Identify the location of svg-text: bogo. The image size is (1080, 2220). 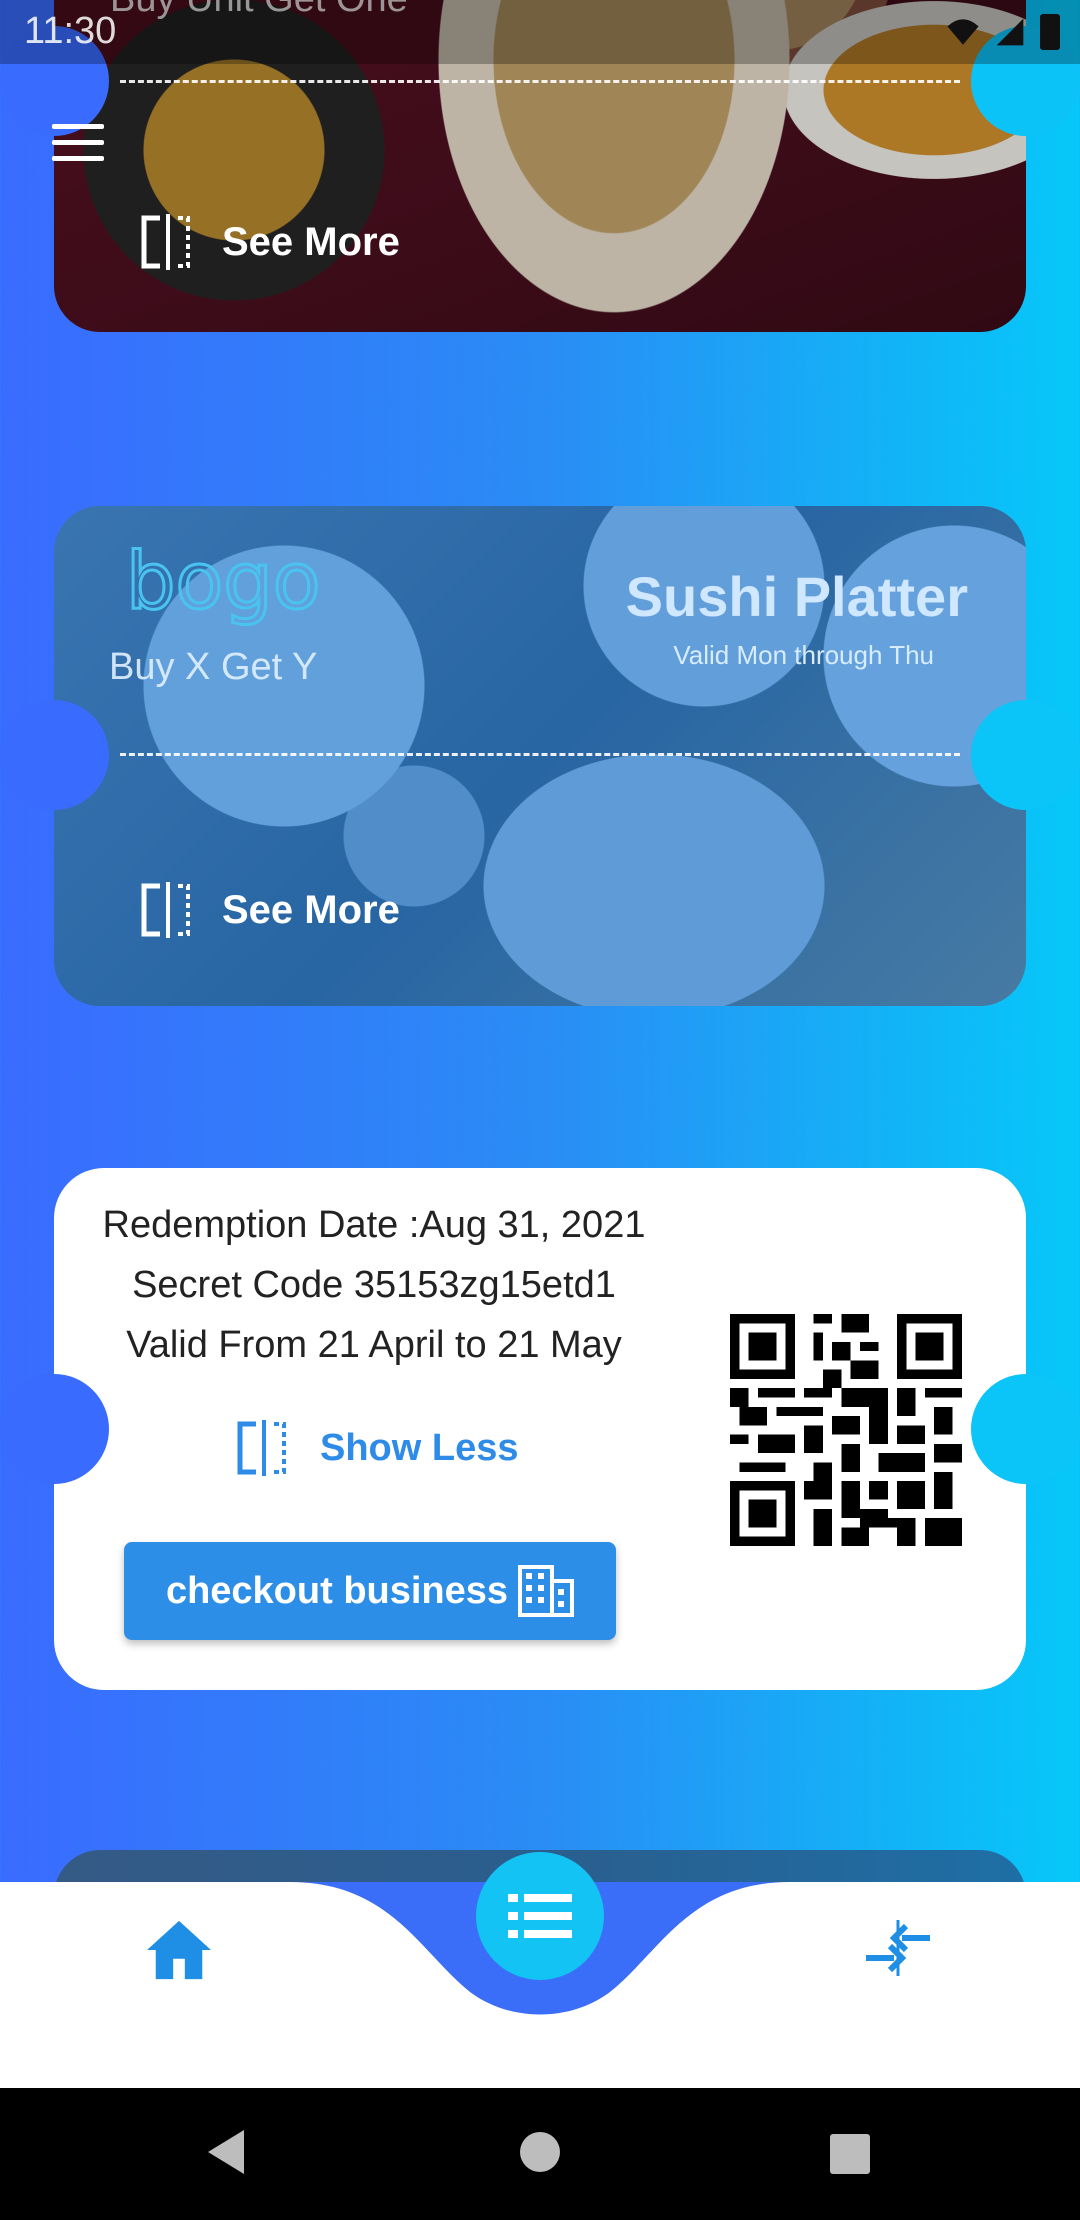
(223, 585).